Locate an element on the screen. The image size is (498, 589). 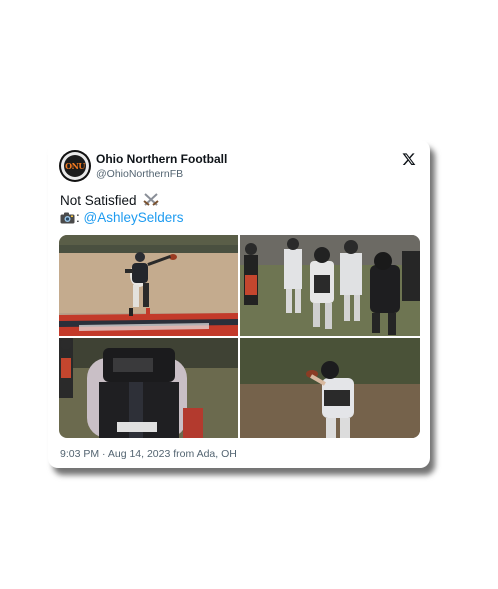
avatar: ONU is located at coordinates (75, 166).